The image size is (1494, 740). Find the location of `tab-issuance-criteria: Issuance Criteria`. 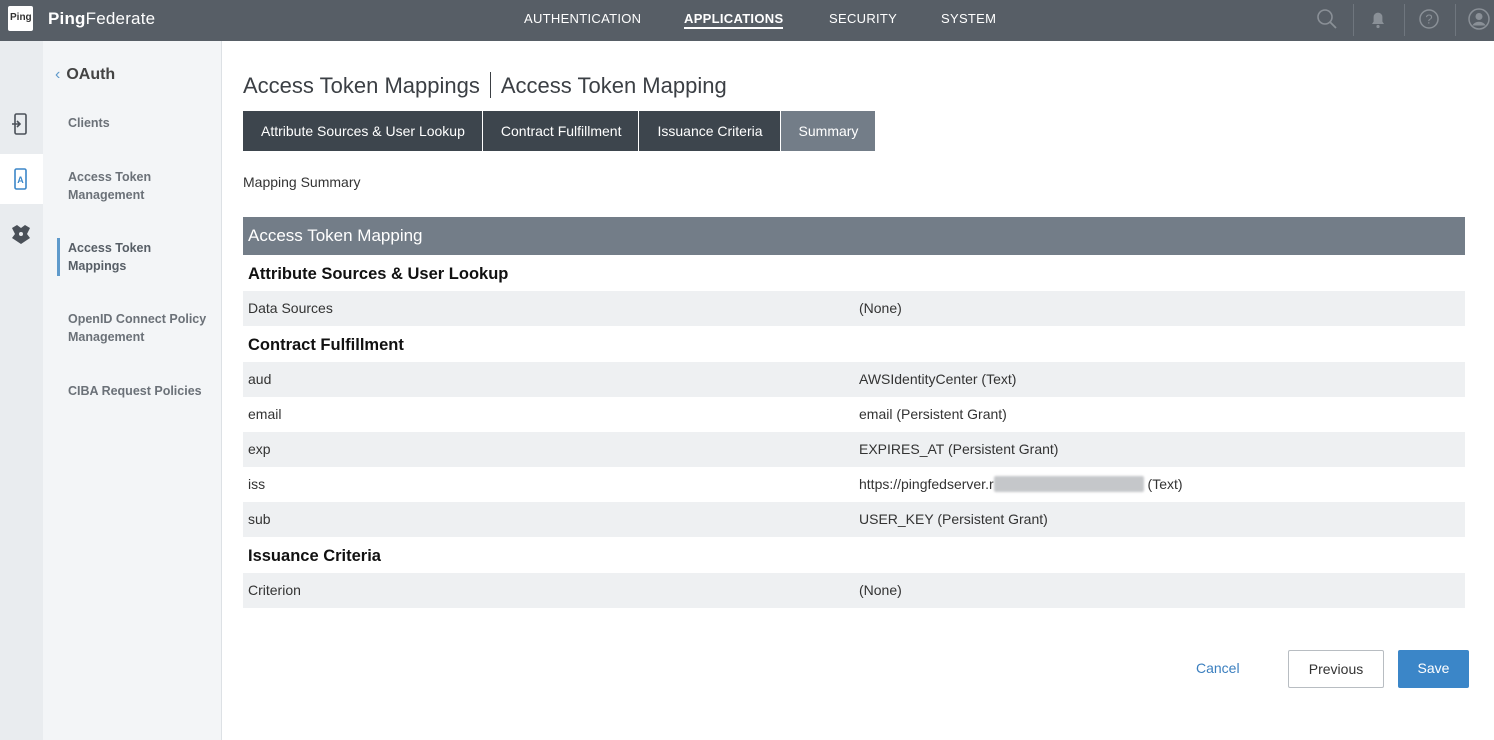

tab-issuance-criteria: Issuance Criteria is located at coordinates (709, 131).